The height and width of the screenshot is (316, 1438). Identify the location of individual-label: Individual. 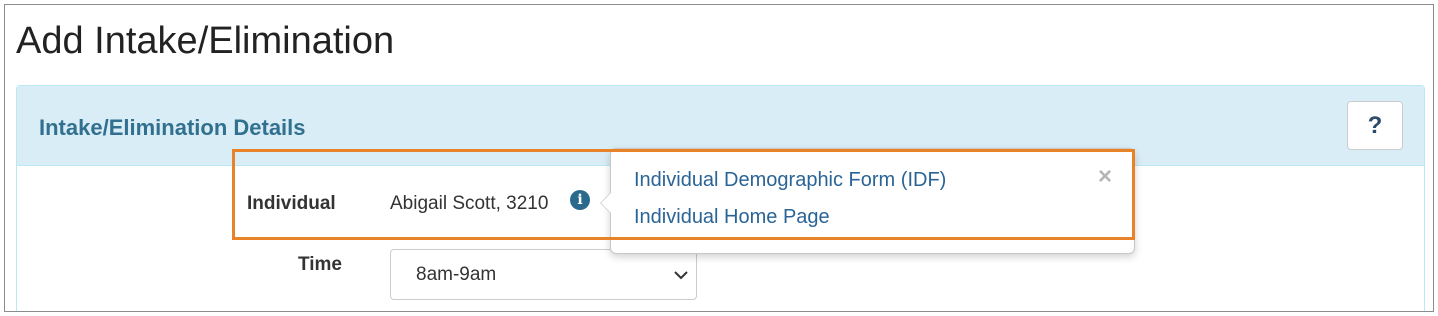
(291, 203).